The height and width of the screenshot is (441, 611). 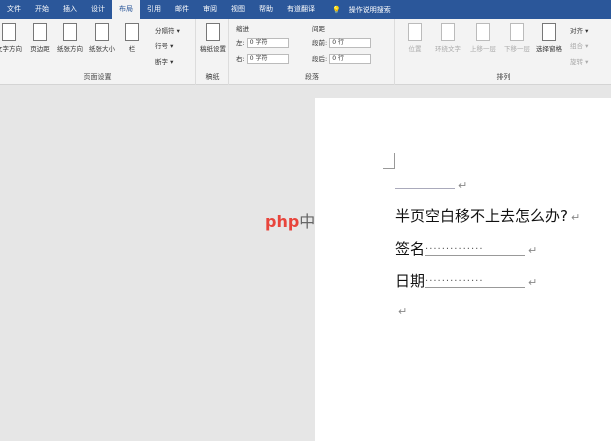 What do you see at coordinates (212, 77) in the screenshot?
I see `draft-label: 稿纸` at bounding box center [212, 77].